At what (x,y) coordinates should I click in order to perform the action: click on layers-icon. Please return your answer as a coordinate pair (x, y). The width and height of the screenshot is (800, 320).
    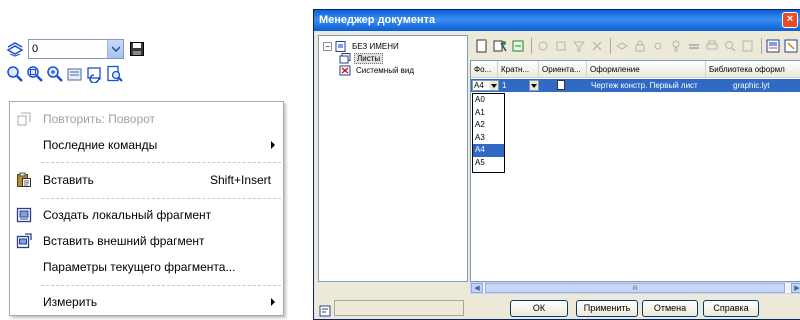
    Looking at the image, I should click on (15, 49).